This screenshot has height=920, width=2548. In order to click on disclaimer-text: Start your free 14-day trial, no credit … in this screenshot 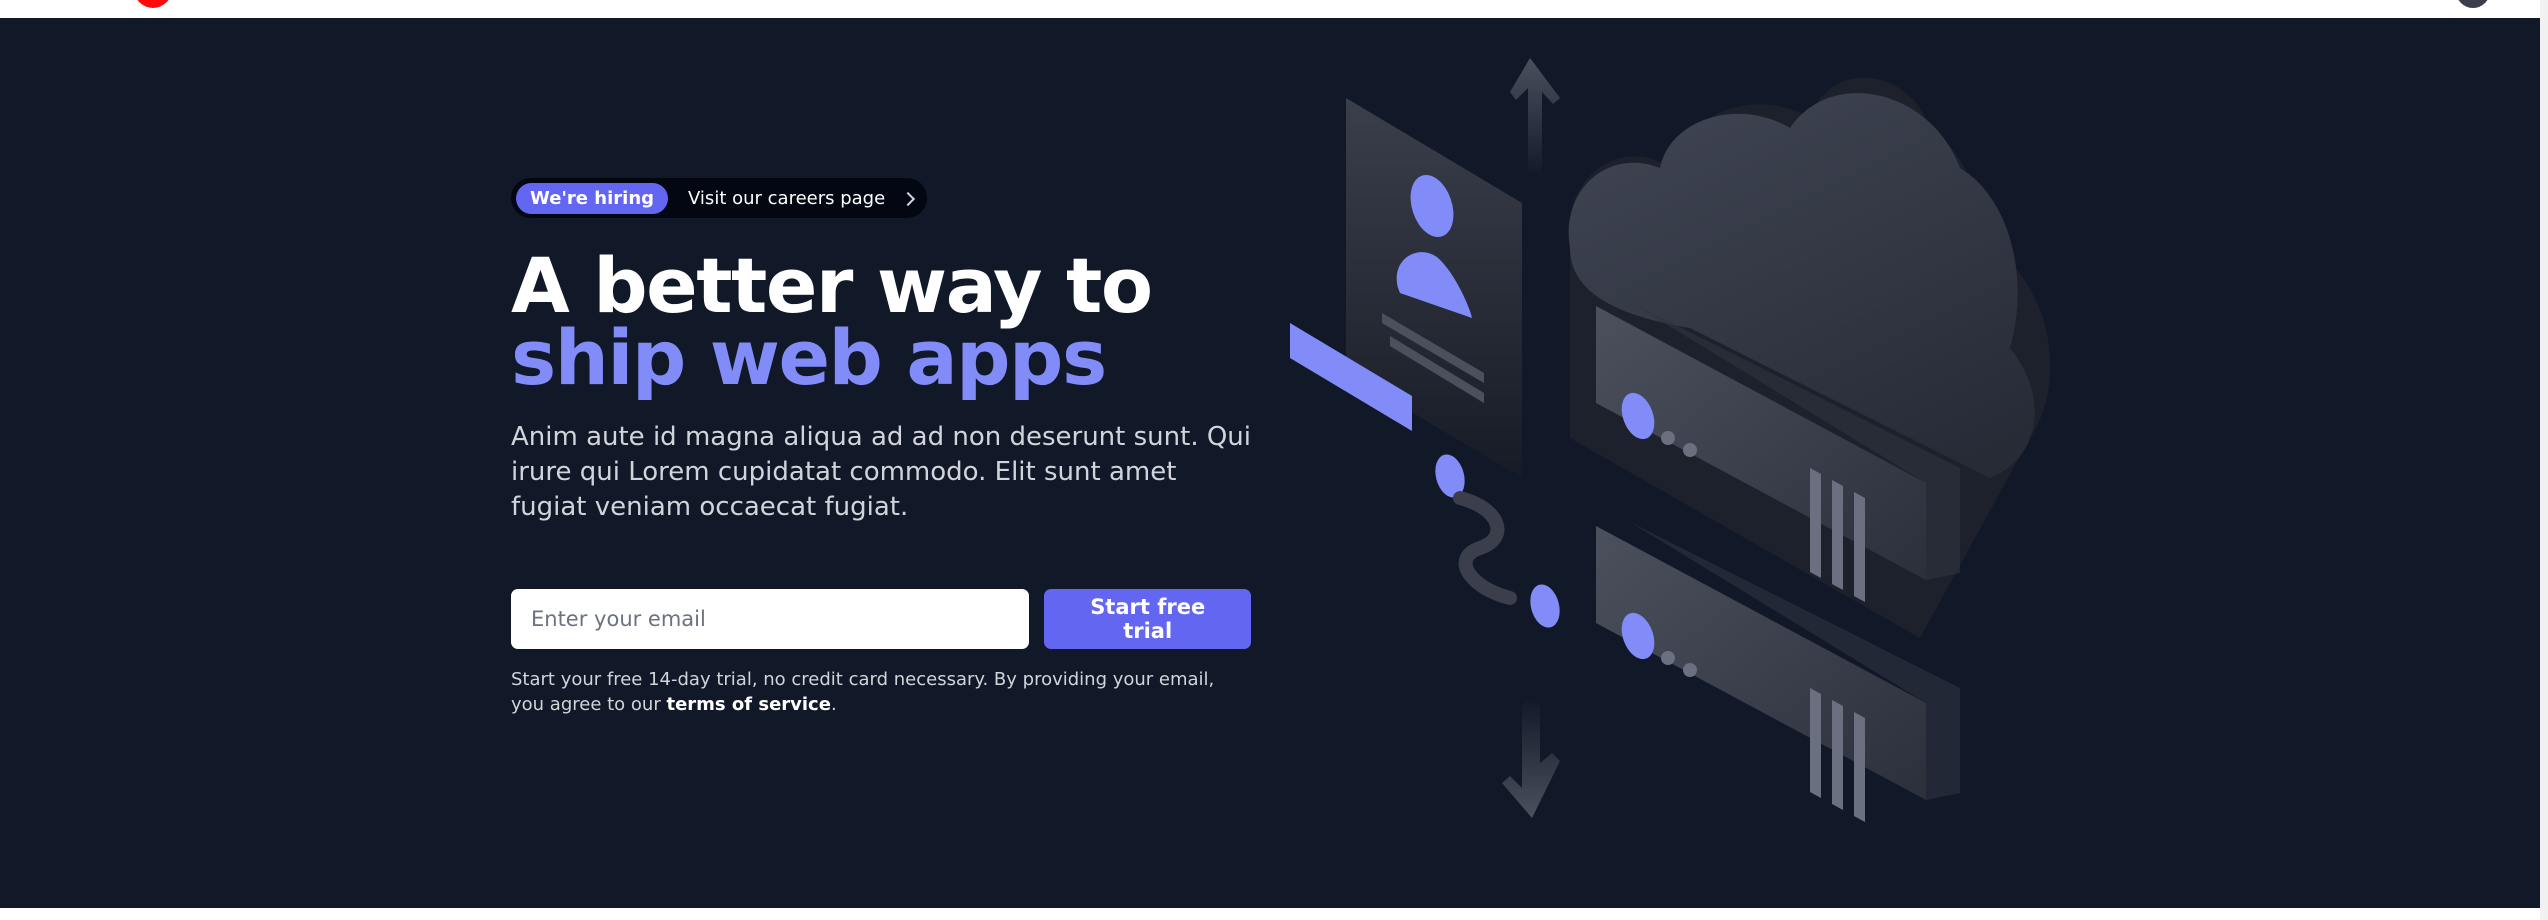, I will do `click(863, 692)`.